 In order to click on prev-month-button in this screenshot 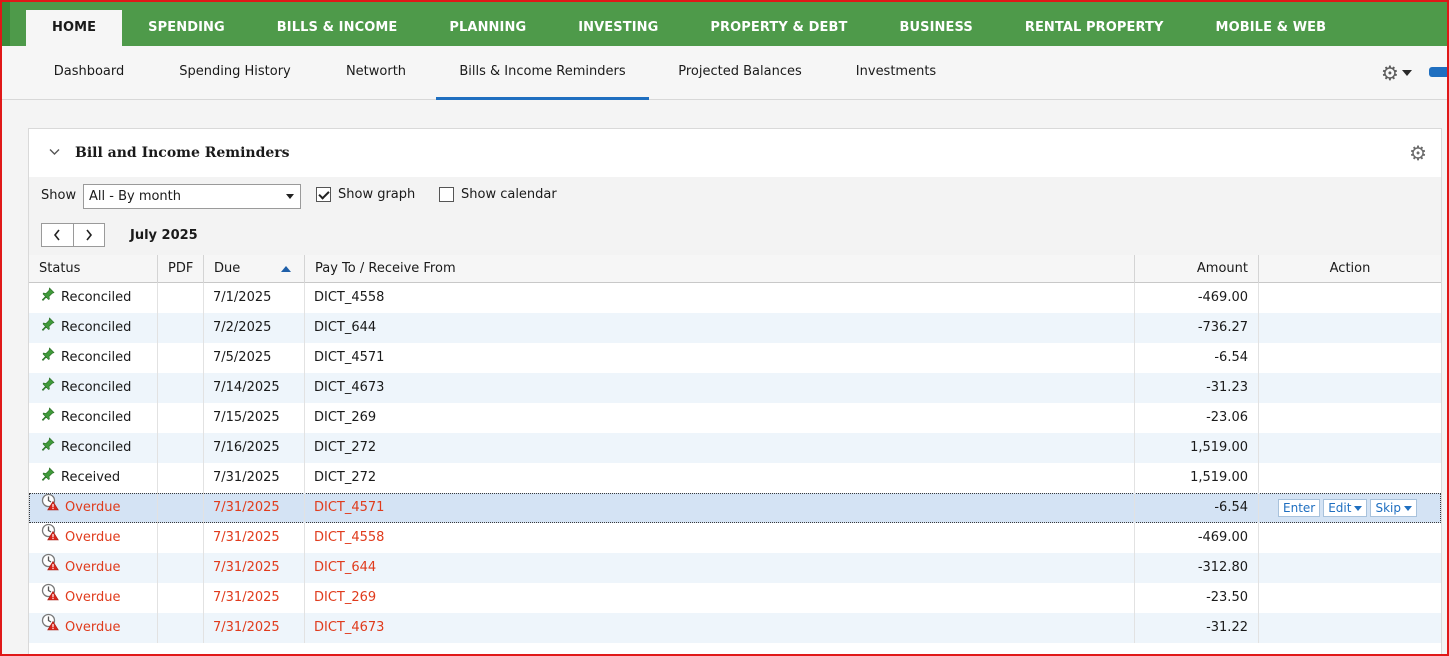, I will do `click(57, 235)`.